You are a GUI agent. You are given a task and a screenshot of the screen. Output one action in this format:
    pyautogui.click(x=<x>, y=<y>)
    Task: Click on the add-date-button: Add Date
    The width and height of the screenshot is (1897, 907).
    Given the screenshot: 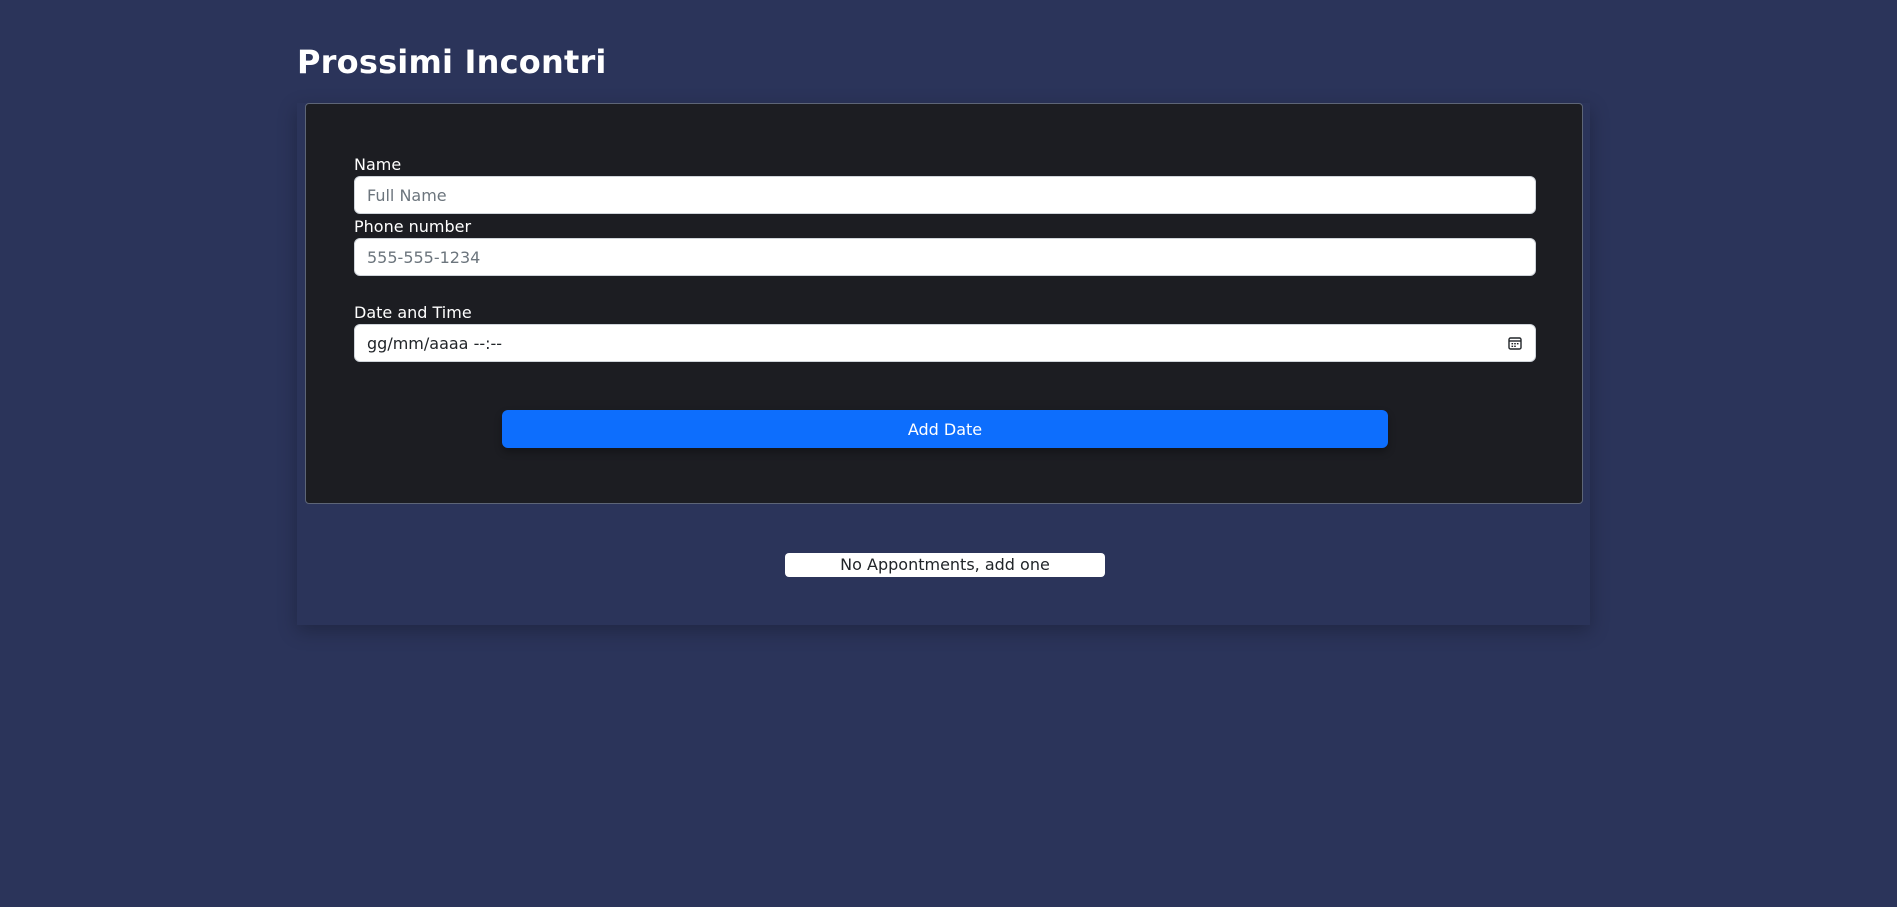 What is the action you would take?
    pyautogui.click(x=945, y=429)
    